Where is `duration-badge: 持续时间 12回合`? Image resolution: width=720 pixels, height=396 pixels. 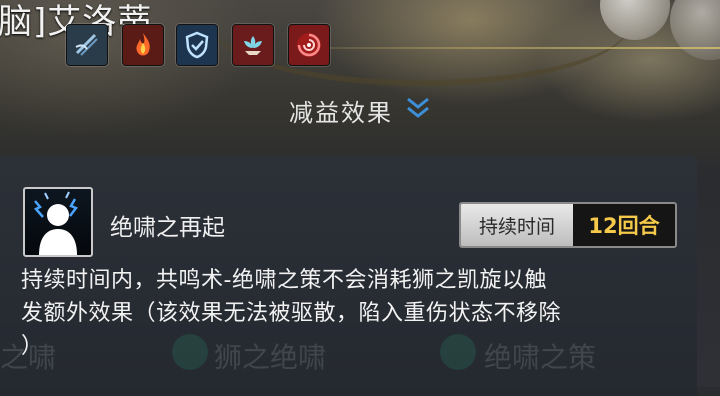
duration-badge: 持续时间 12回合 is located at coordinates (568, 225).